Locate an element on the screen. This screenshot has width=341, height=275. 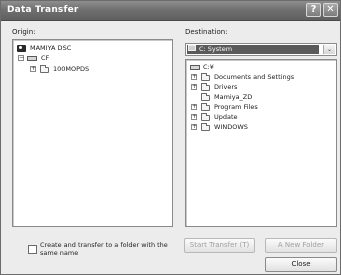
create-folder-checkbox is located at coordinates (32, 249).